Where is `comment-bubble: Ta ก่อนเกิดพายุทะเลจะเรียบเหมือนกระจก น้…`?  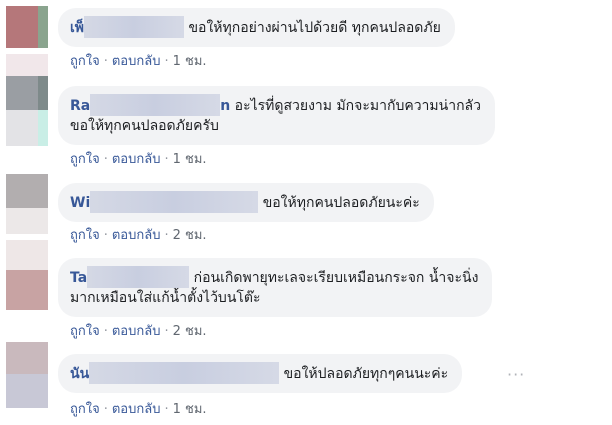 comment-bubble: Ta ก่อนเกิดพายุทะเลจะเรียบเหมือนกระจก น้… is located at coordinates (275, 287).